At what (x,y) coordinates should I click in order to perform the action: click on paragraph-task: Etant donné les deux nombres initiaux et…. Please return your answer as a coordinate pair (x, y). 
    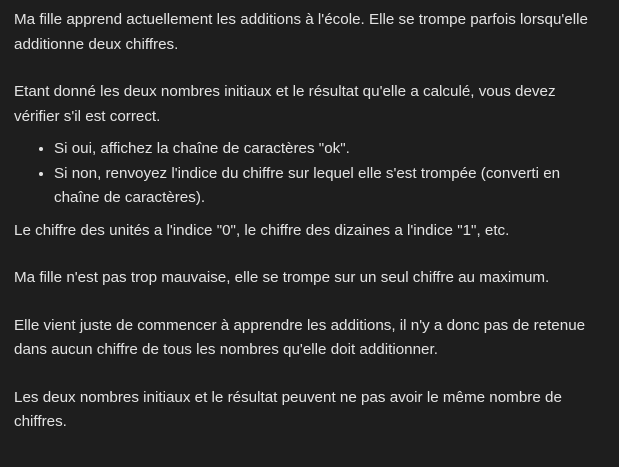
    Looking at the image, I should click on (285, 104).